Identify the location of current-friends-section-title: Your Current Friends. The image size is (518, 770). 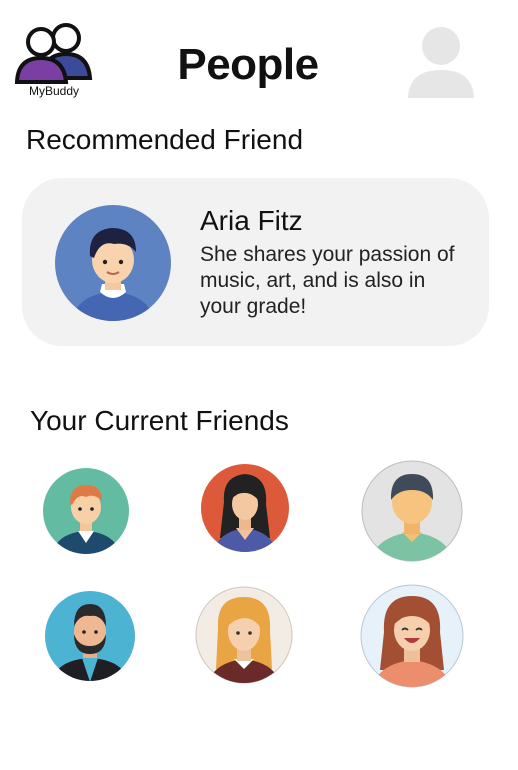
(159, 420).